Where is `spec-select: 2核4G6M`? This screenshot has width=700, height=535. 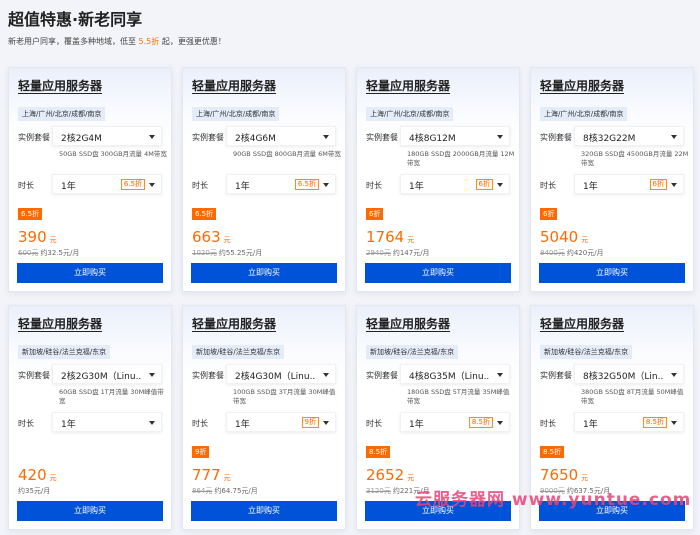 spec-select: 2核4G6M is located at coordinates (281, 136).